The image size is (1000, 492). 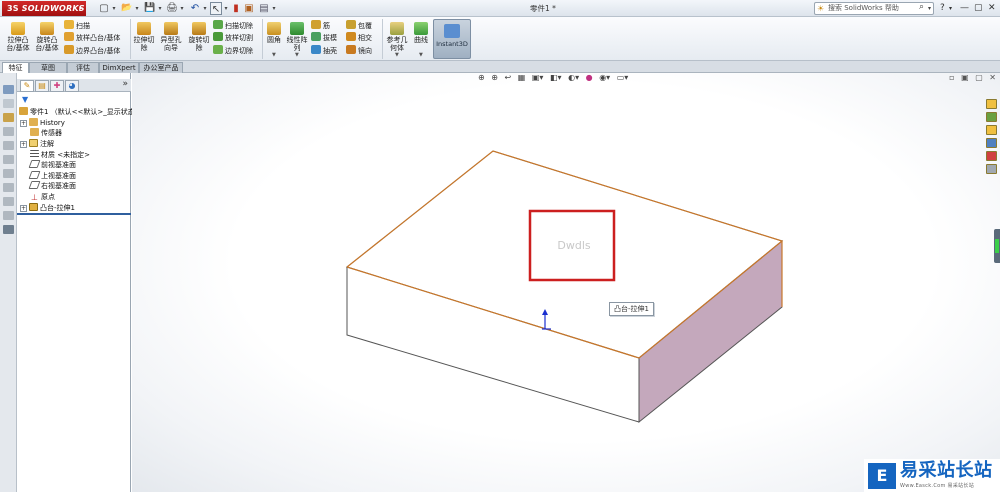 I want to click on feature-callout-label: 凸台-拉伸1, so click(x=631, y=309).